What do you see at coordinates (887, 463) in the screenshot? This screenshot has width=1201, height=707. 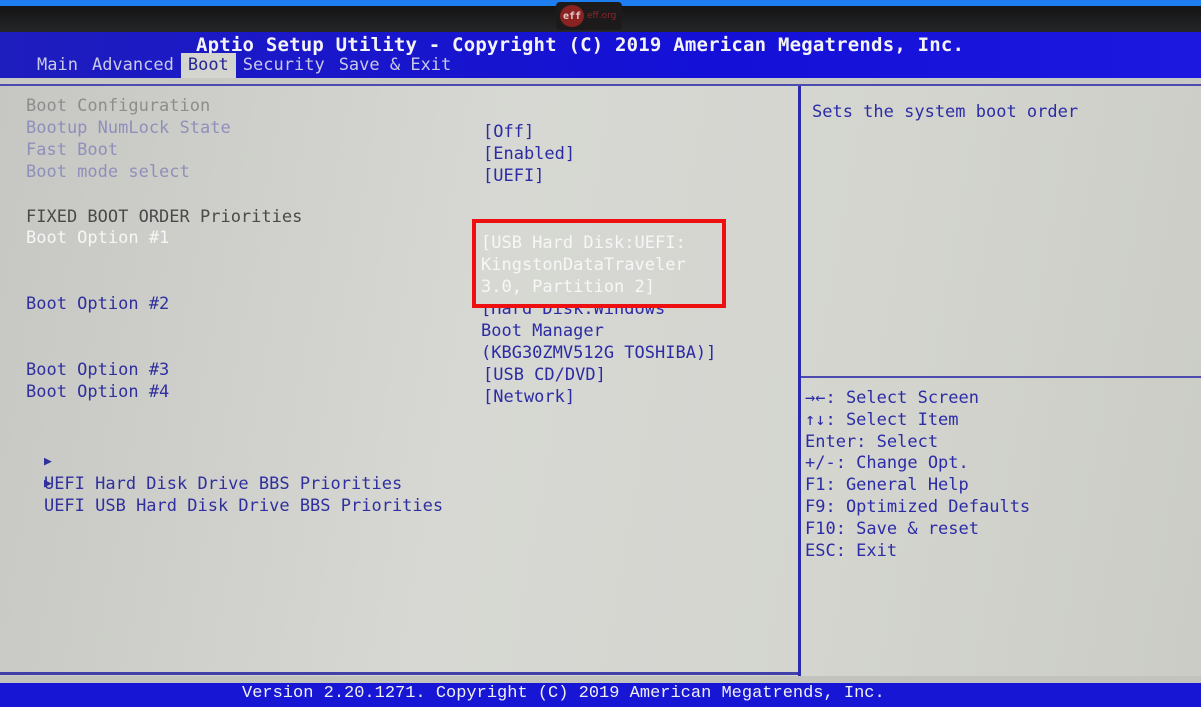 I see `key-change-opt: +/-: Change Opt.` at bounding box center [887, 463].